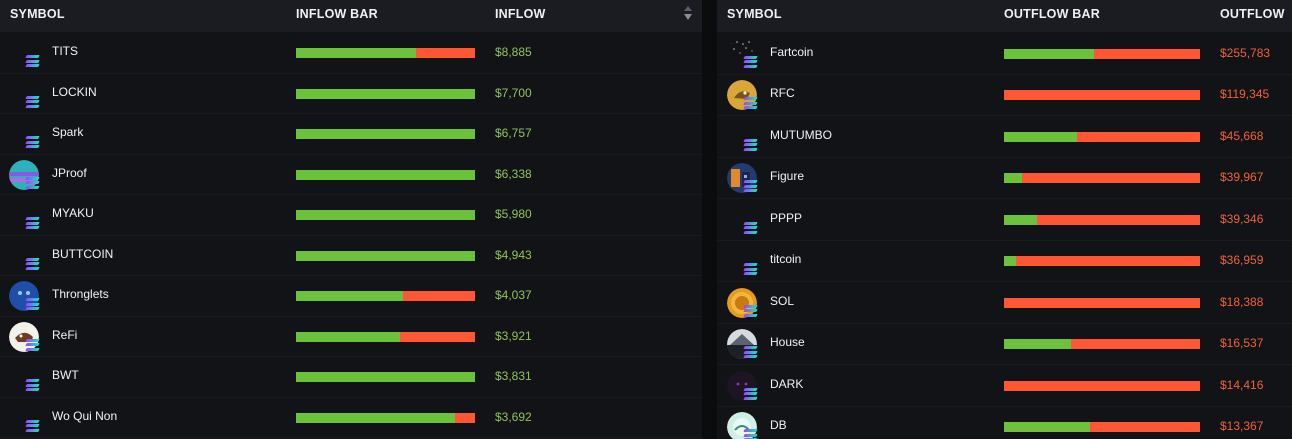  I want to click on inflow-column-header: INFLOW, so click(520, 14).